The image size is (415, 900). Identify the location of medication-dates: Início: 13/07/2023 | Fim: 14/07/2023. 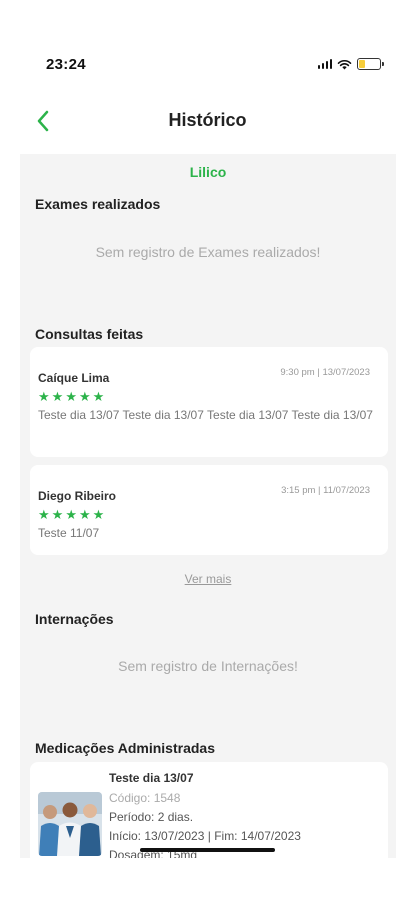
(205, 836).